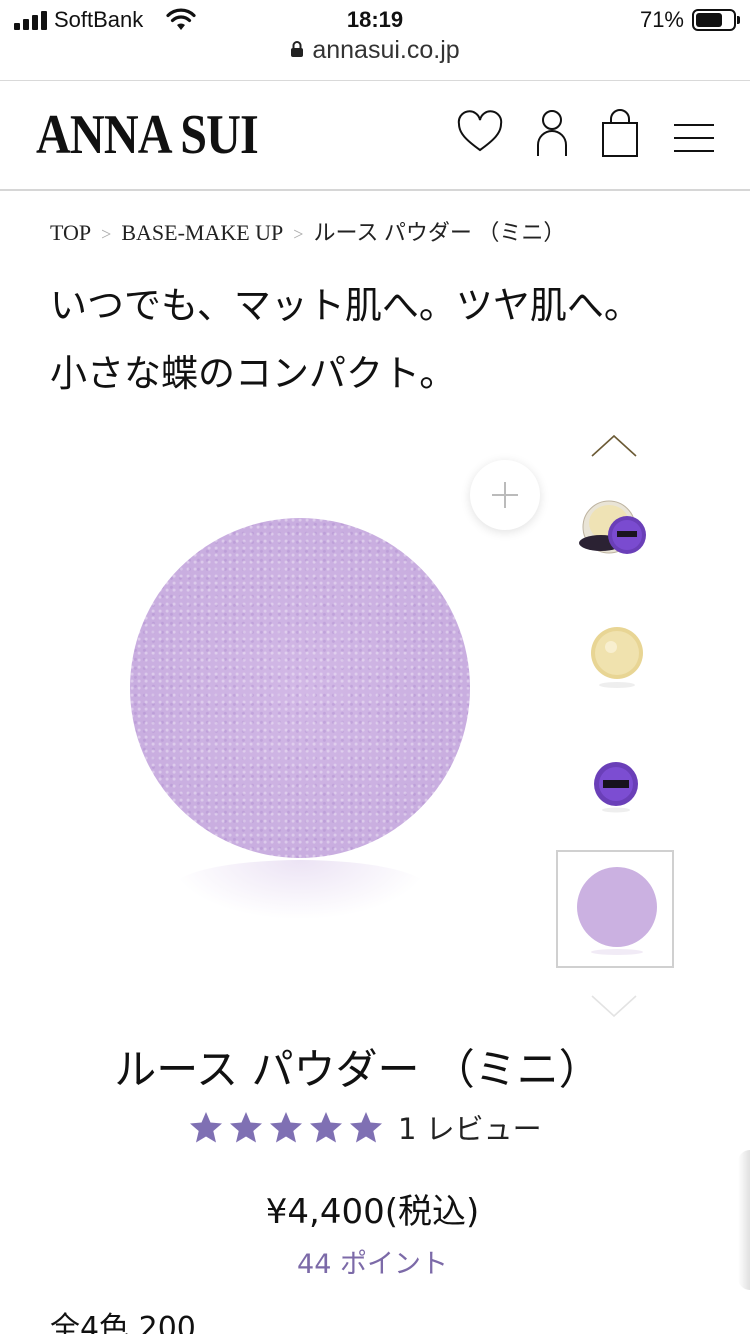 The height and width of the screenshot is (1334, 750). I want to click on favorites-button, so click(480, 133).